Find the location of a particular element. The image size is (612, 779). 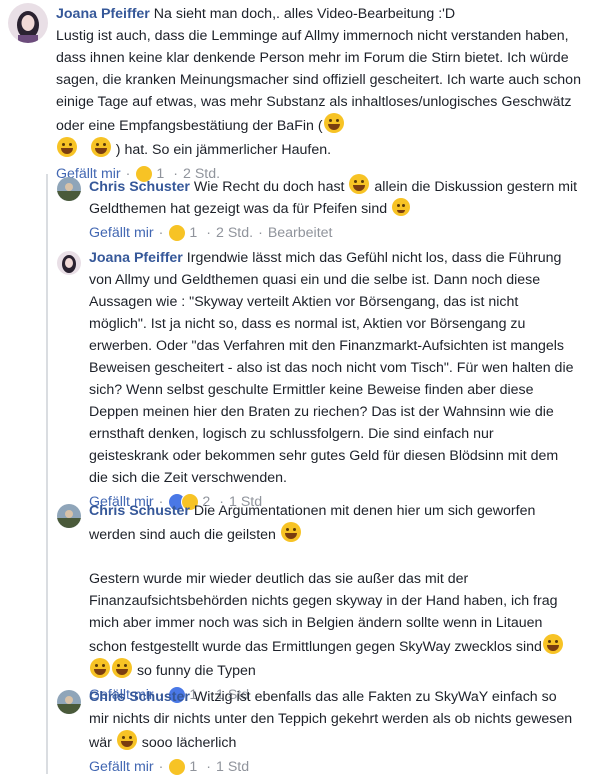

timestamp: 1 Std is located at coordinates (232, 767).